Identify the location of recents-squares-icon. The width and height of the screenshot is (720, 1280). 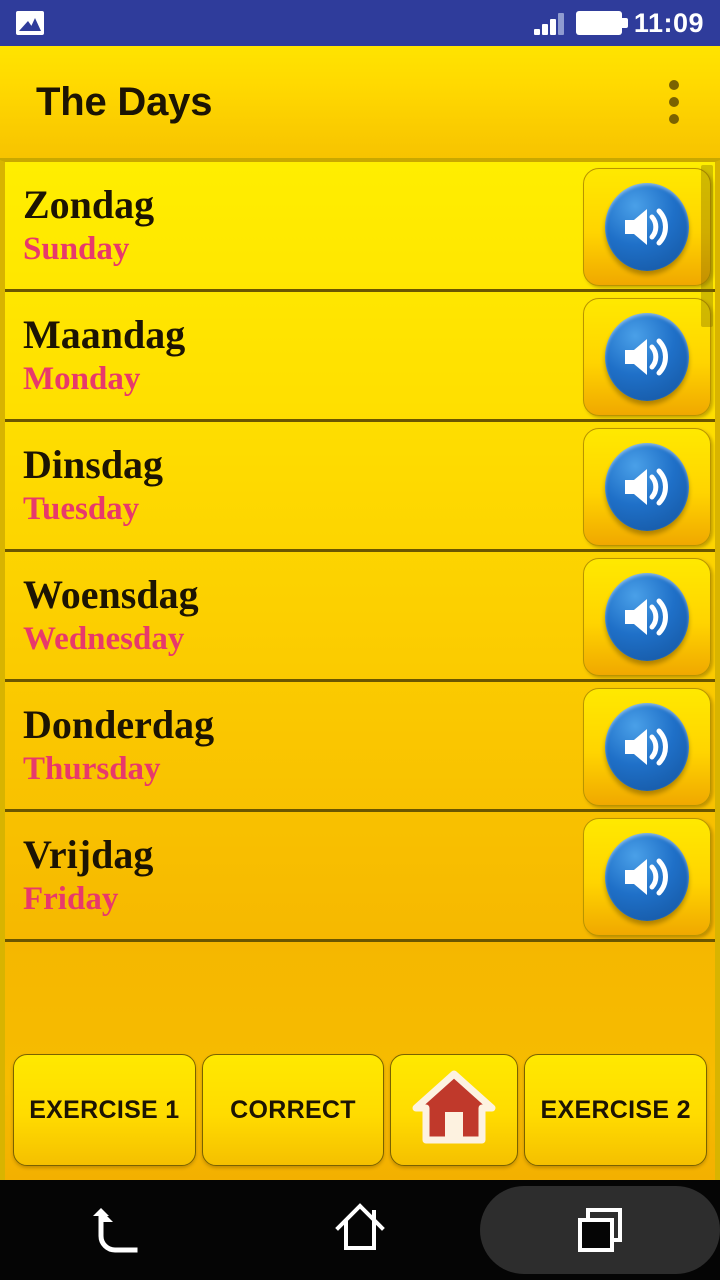
(600, 1230).